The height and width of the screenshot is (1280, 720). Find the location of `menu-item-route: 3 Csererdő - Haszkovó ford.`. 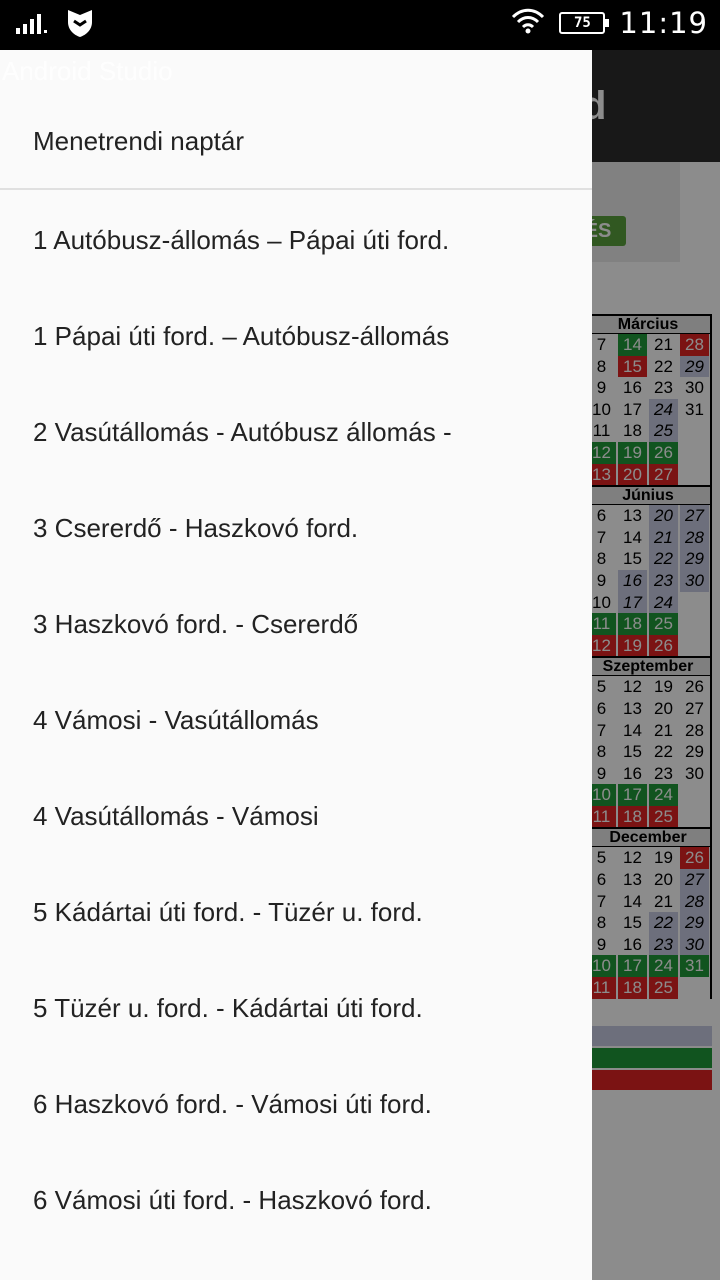

menu-item-route: 3 Csererdő - Haszkovó ford. is located at coordinates (296, 528).